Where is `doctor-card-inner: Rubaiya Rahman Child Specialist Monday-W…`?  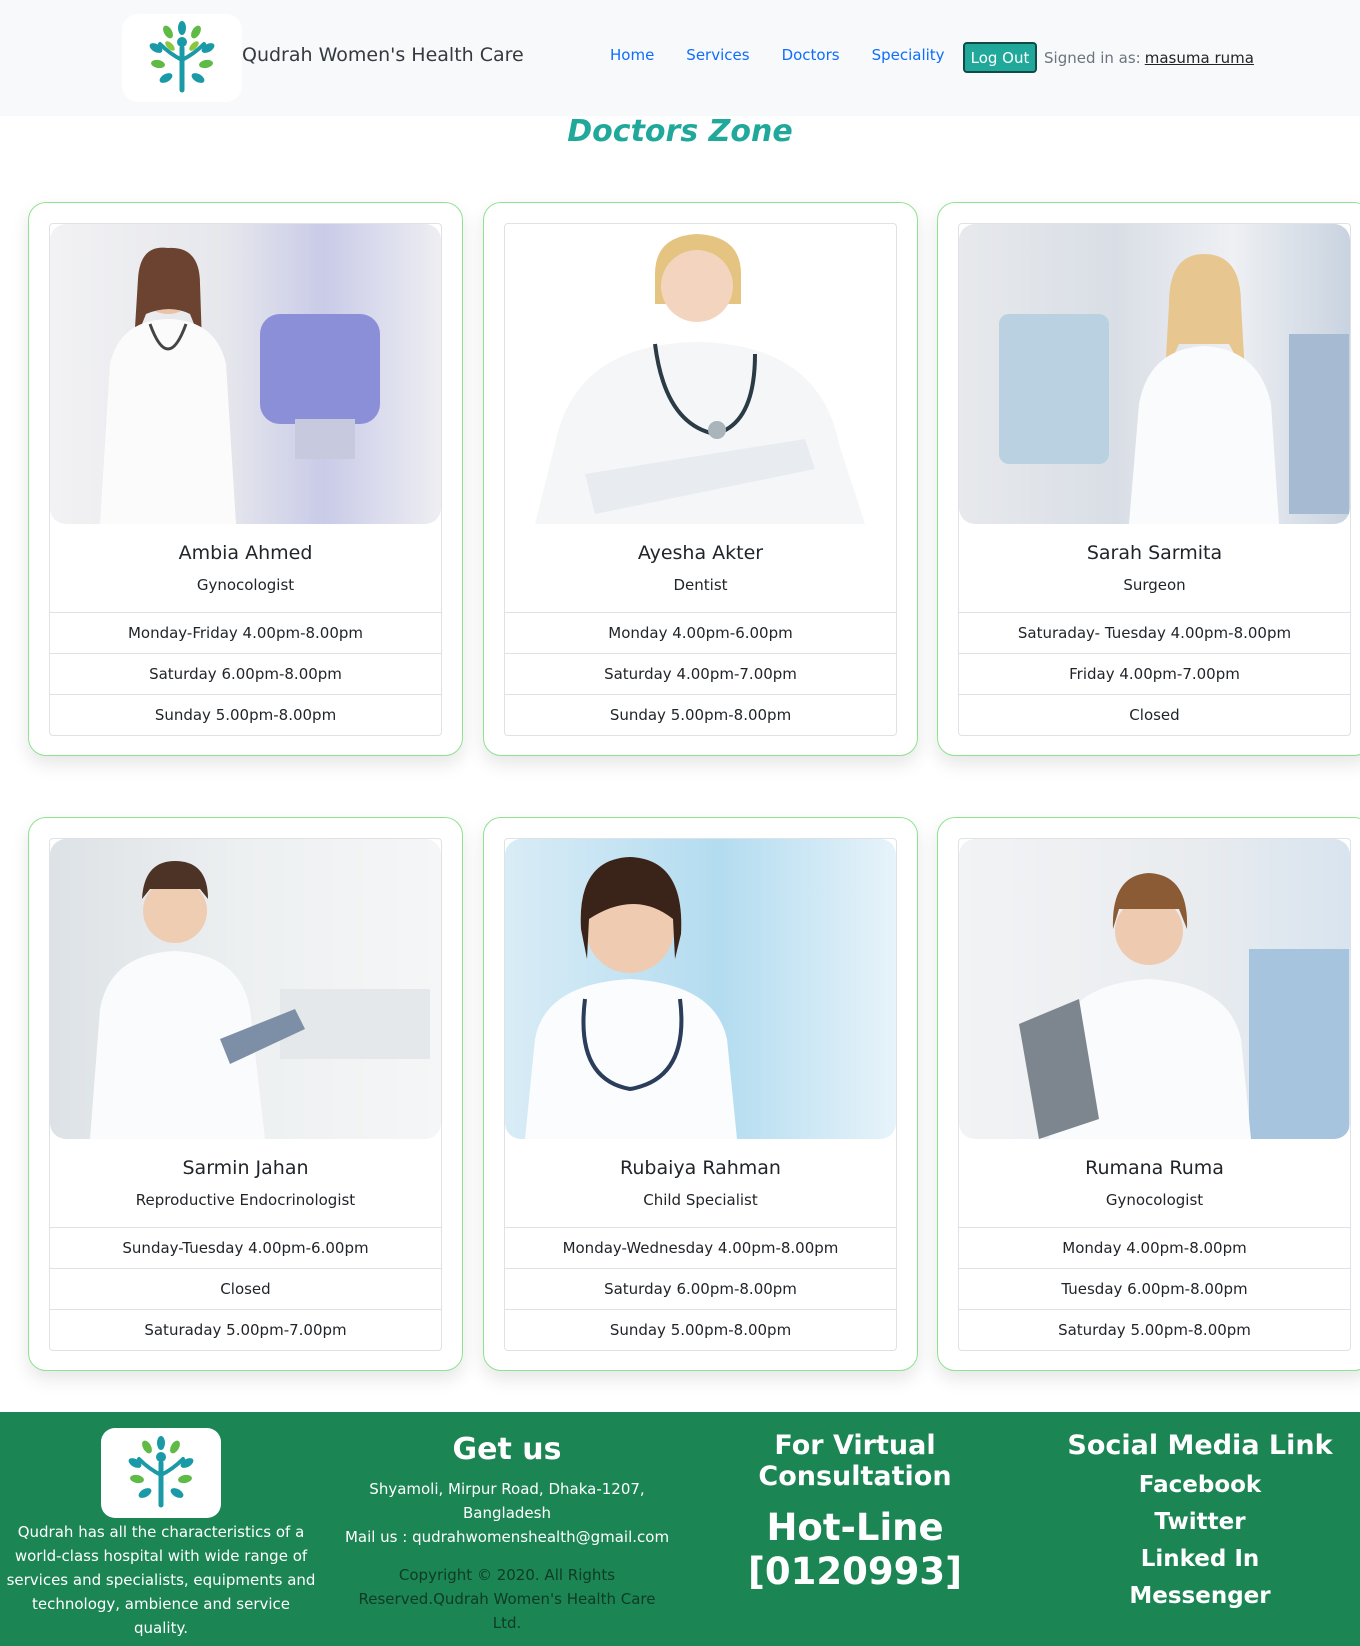 doctor-card-inner: Rubaiya Rahman Child Specialist Monday-W… is located at coordinates (700, 1094).